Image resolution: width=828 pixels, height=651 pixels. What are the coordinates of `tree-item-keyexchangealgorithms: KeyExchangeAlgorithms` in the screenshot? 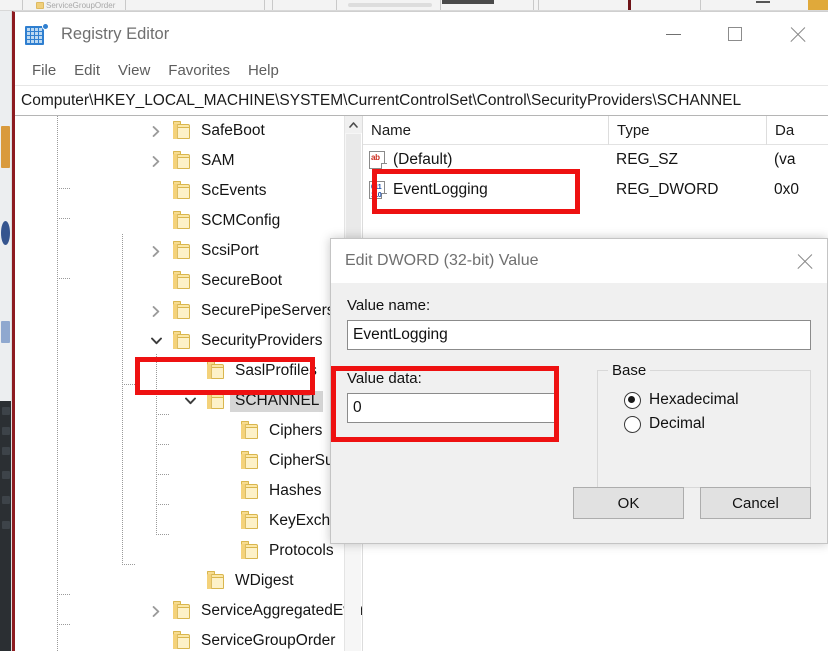 It's located at (188, 521).